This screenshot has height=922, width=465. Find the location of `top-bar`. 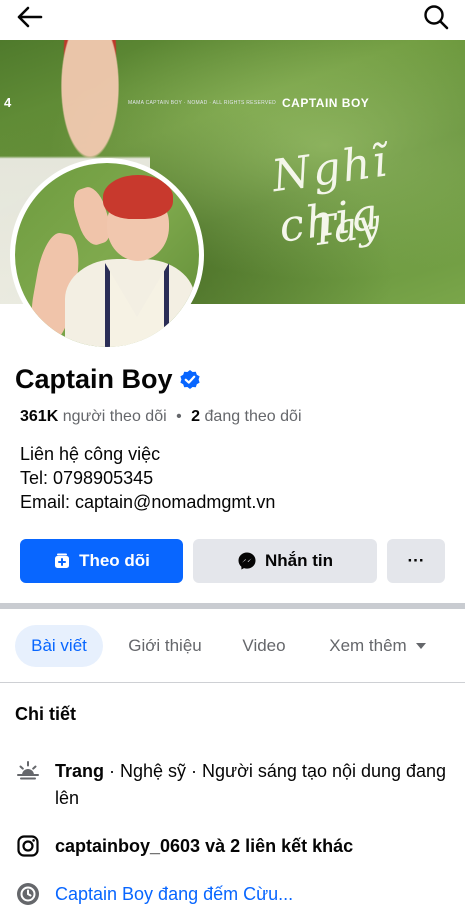

top-bar is located at coordinates (232, 20).